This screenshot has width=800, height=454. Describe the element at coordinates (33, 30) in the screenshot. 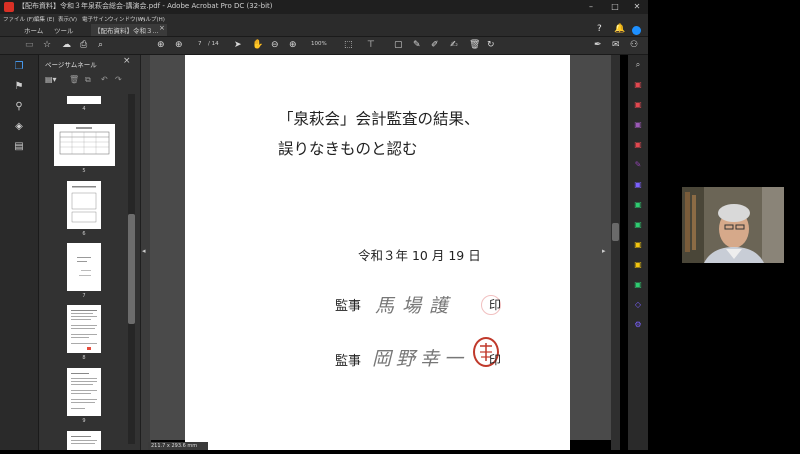

I see `tab-home: ホーム` at that location.